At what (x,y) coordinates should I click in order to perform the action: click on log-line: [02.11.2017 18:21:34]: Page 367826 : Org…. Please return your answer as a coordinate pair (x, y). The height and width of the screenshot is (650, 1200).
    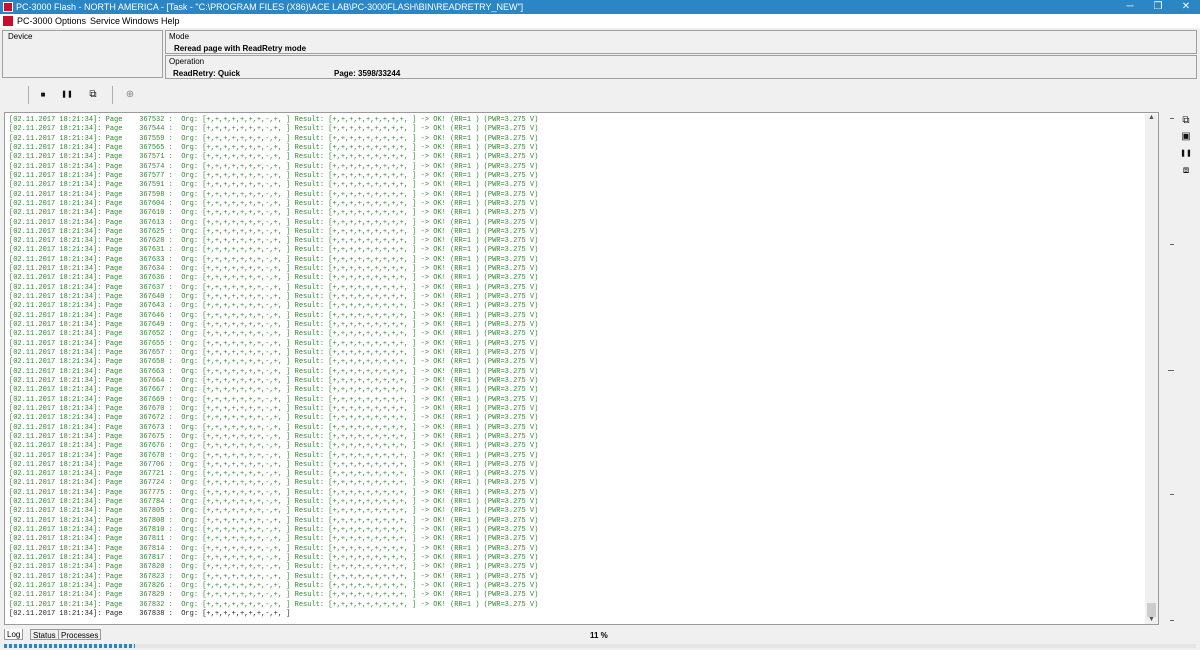
    Looking at the image, I should click on (274, 586).